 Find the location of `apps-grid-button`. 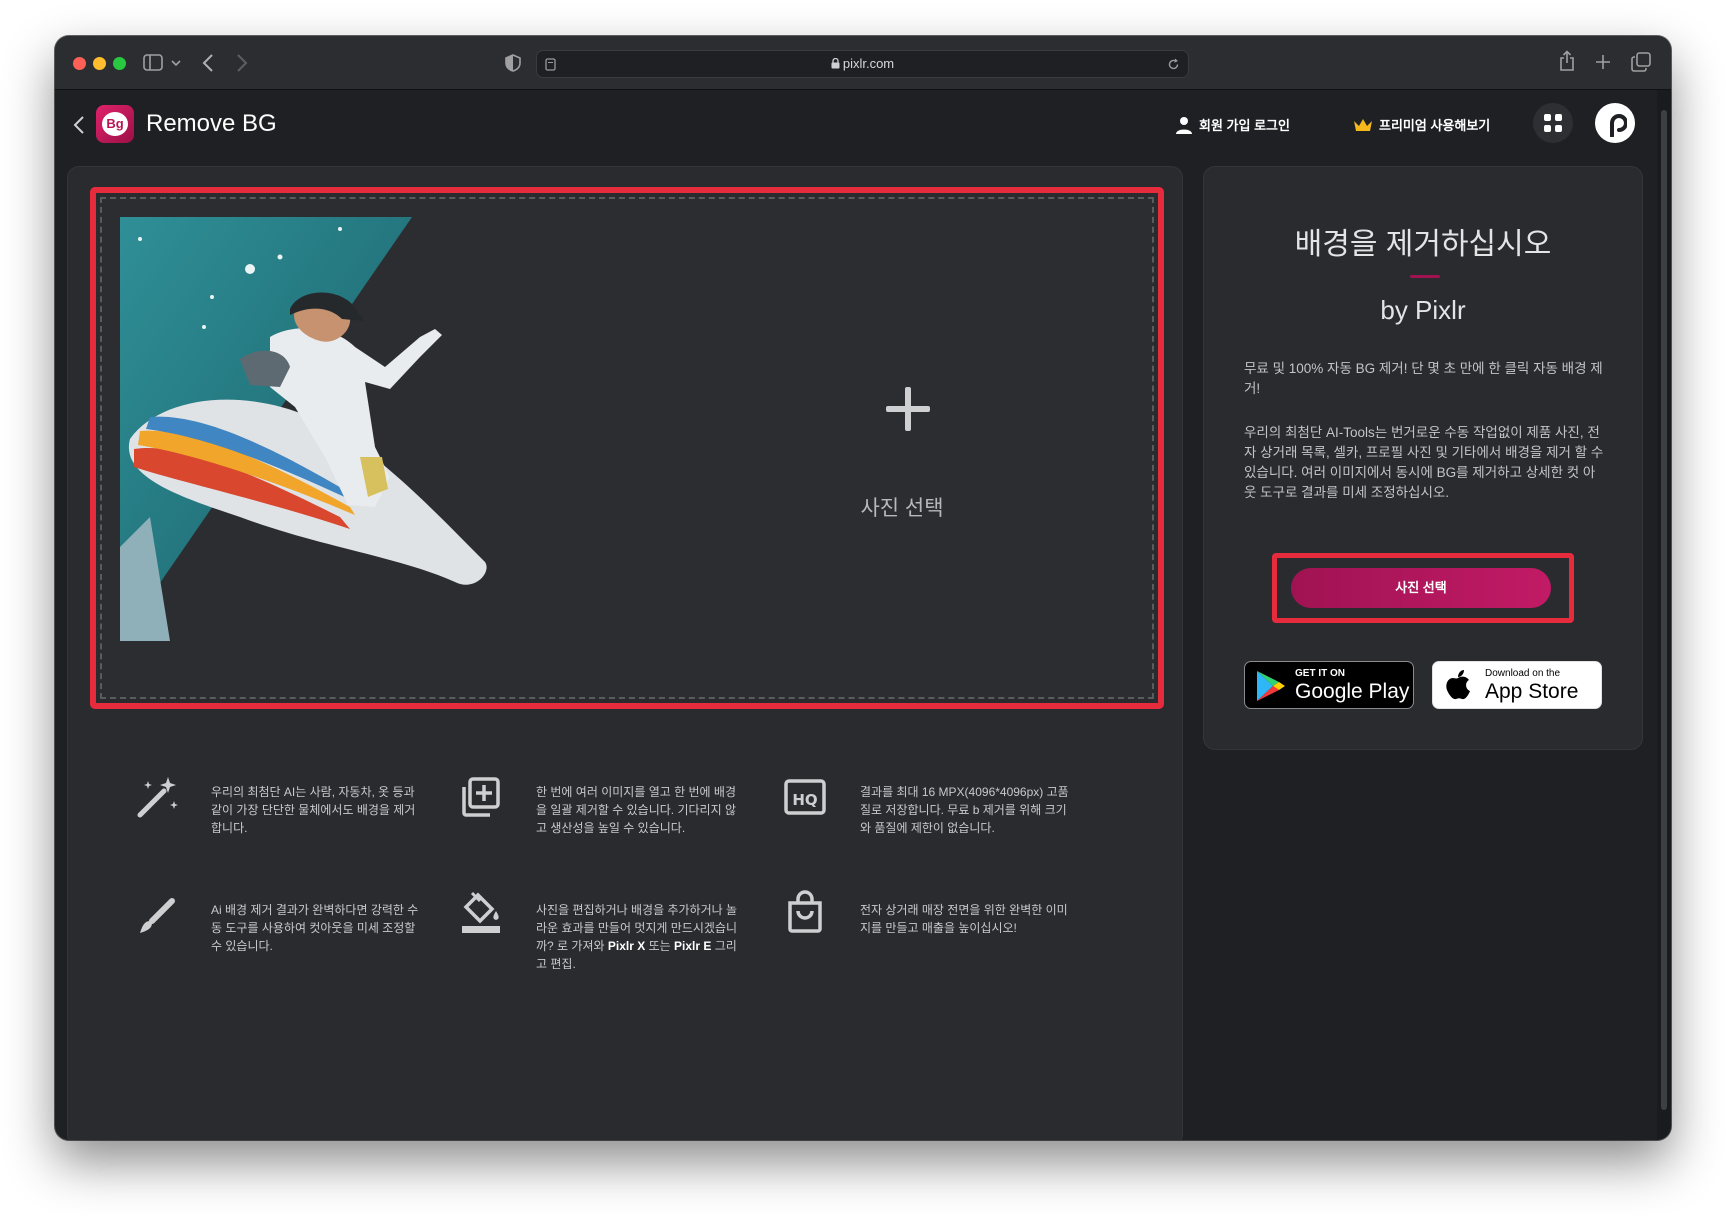

apps-grid-button is located at coordinates (1553, 123).